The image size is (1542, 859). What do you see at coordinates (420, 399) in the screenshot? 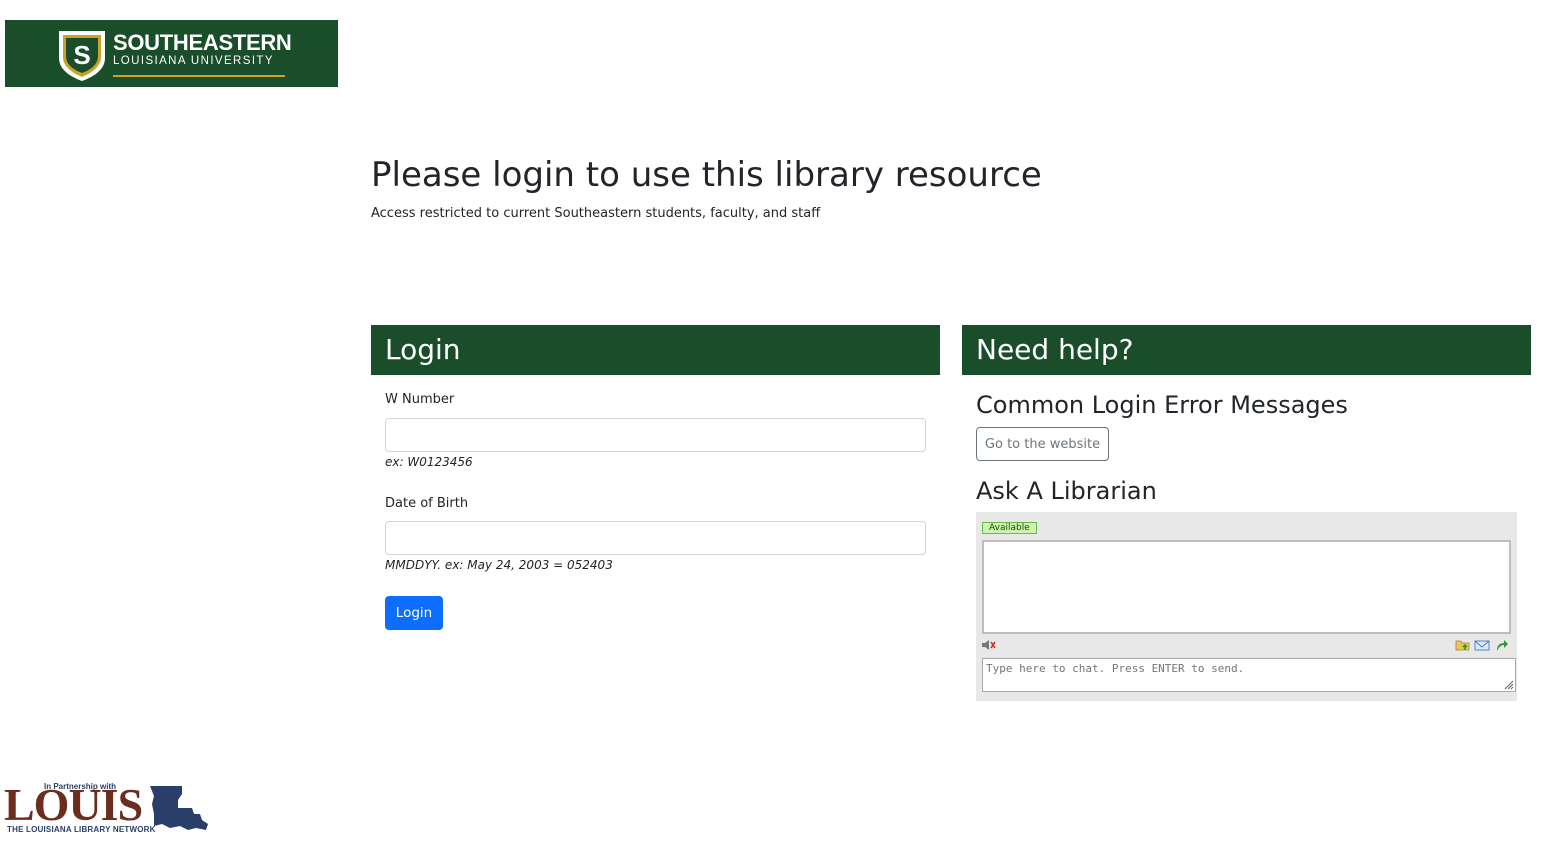
I see `w-number-label: W Number` at bounding box center [420, 399].